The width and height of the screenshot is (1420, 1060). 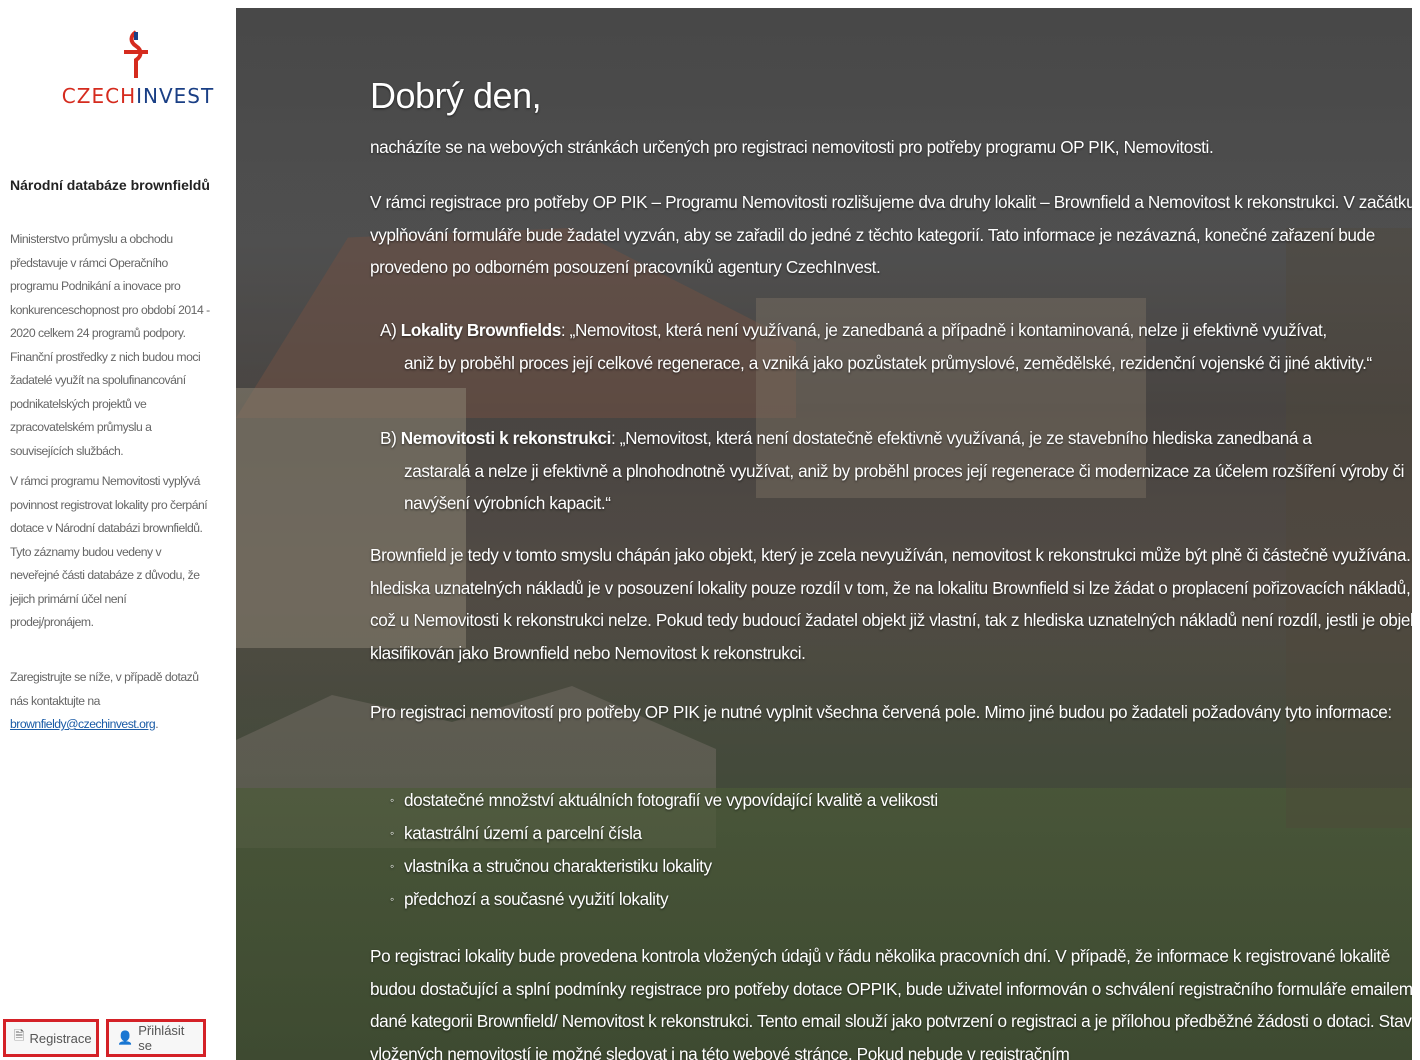 What do you see at coordinates (125, 1037) in the screenshot?
I see `user-icon: 👤` at bounding box center [125, 1037].